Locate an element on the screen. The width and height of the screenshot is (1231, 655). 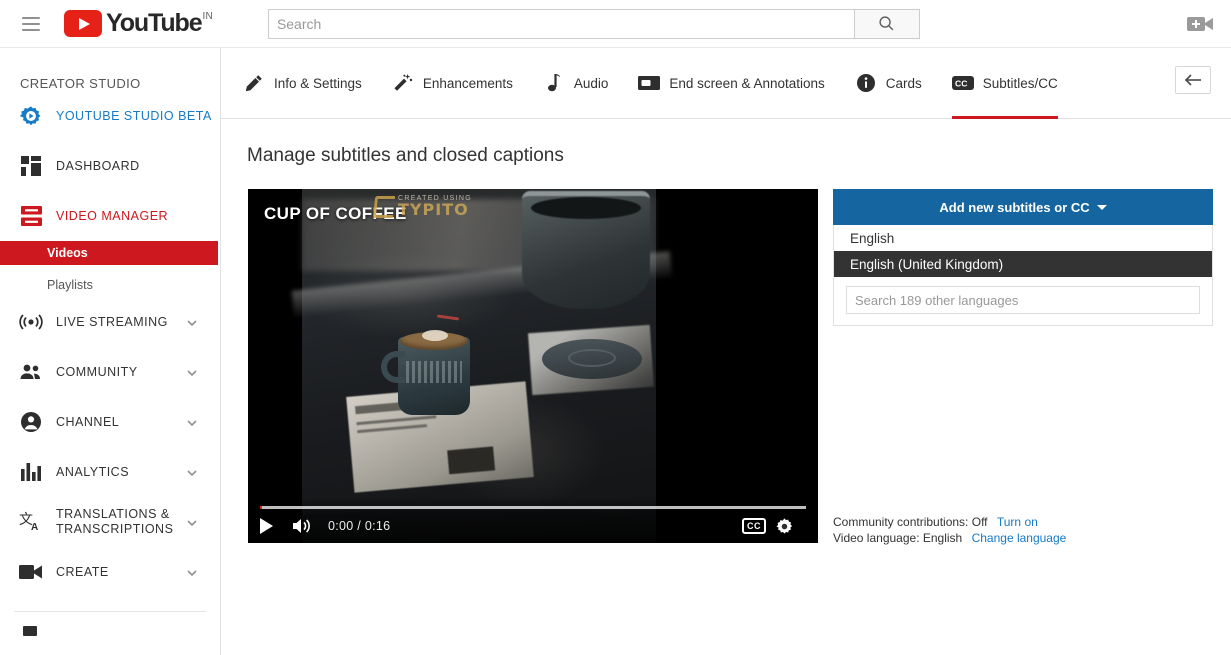
video-saucer-ring is located at coordinates (592, 358).